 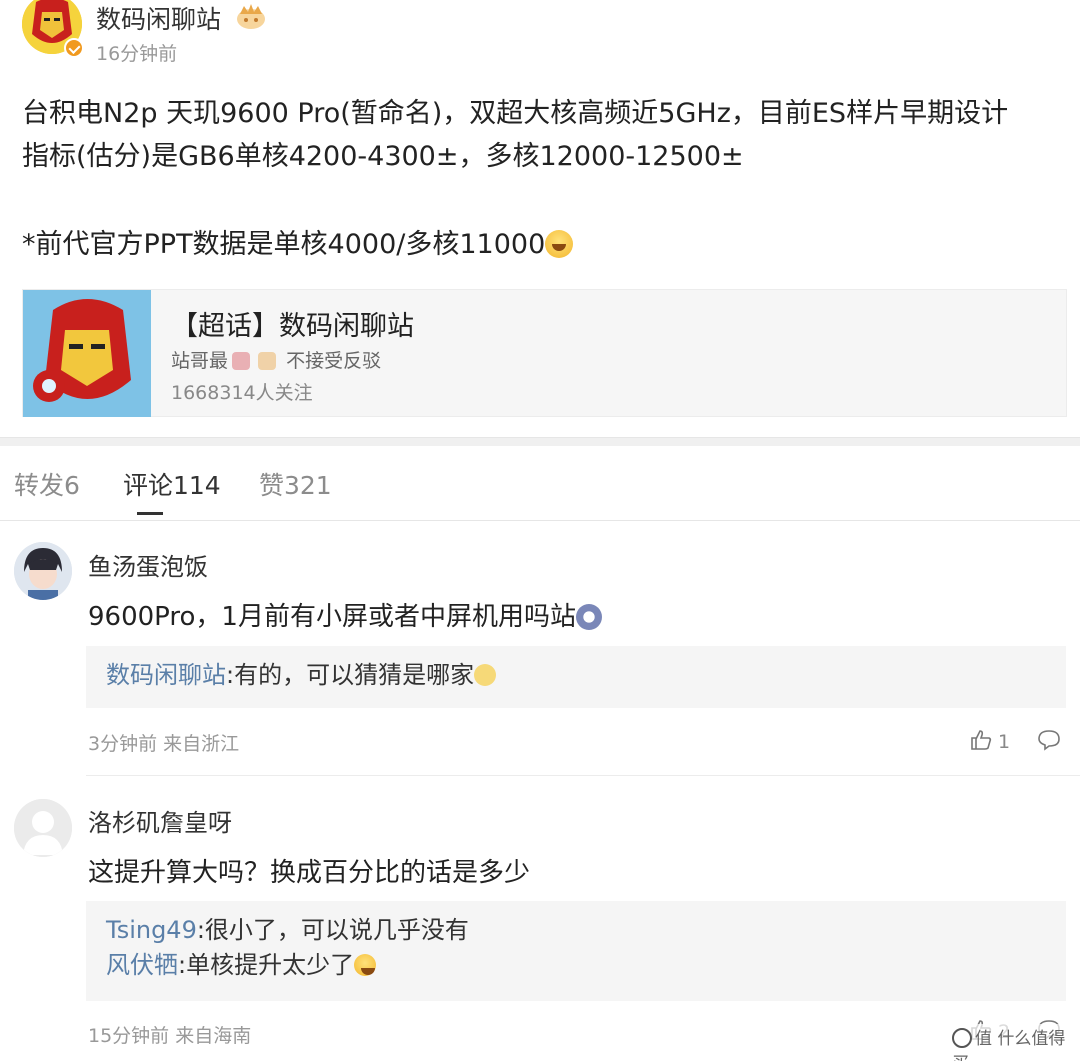 I want to click on reply-text: :单核提升太少了, so click(x=266, y=965).